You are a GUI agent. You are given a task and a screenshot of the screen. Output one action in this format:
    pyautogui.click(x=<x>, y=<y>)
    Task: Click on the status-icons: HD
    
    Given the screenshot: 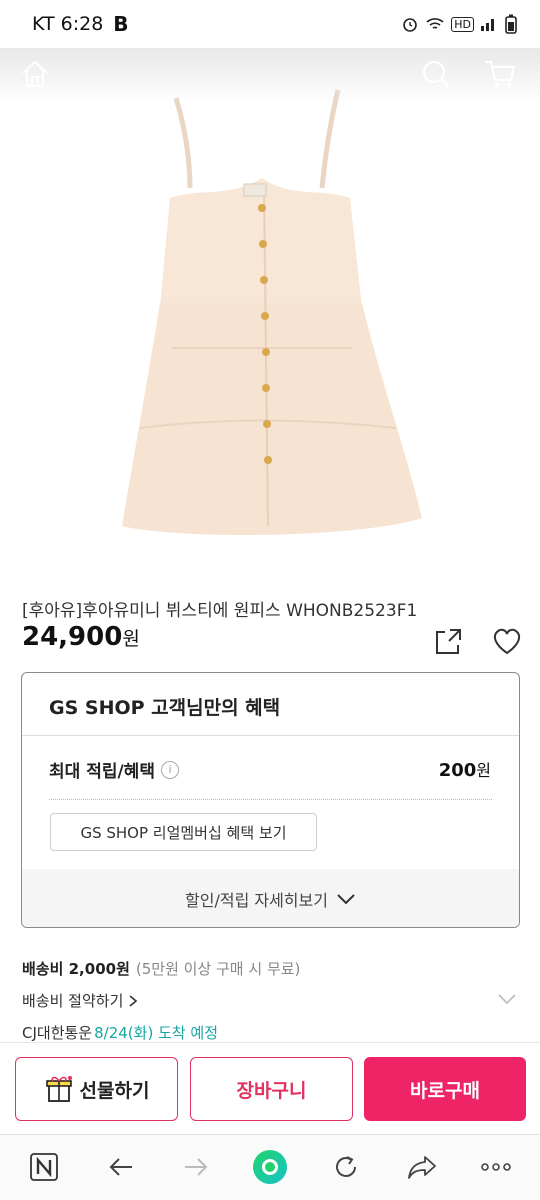 What is the action you would take?
    pyautogui.click(x=459, y=24)
    